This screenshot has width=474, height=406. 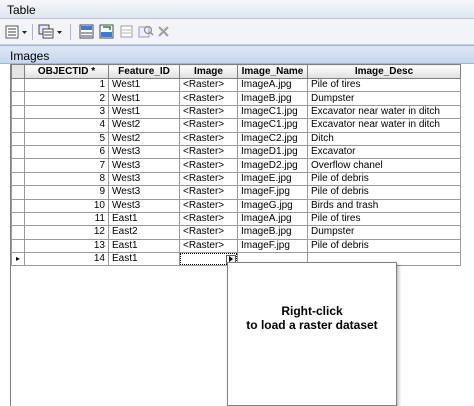 What do you see at coordinates (384, 71) in the screenshot?
I see `column-header-image-desc: Image_Desc` at bounding box center [384, 71].